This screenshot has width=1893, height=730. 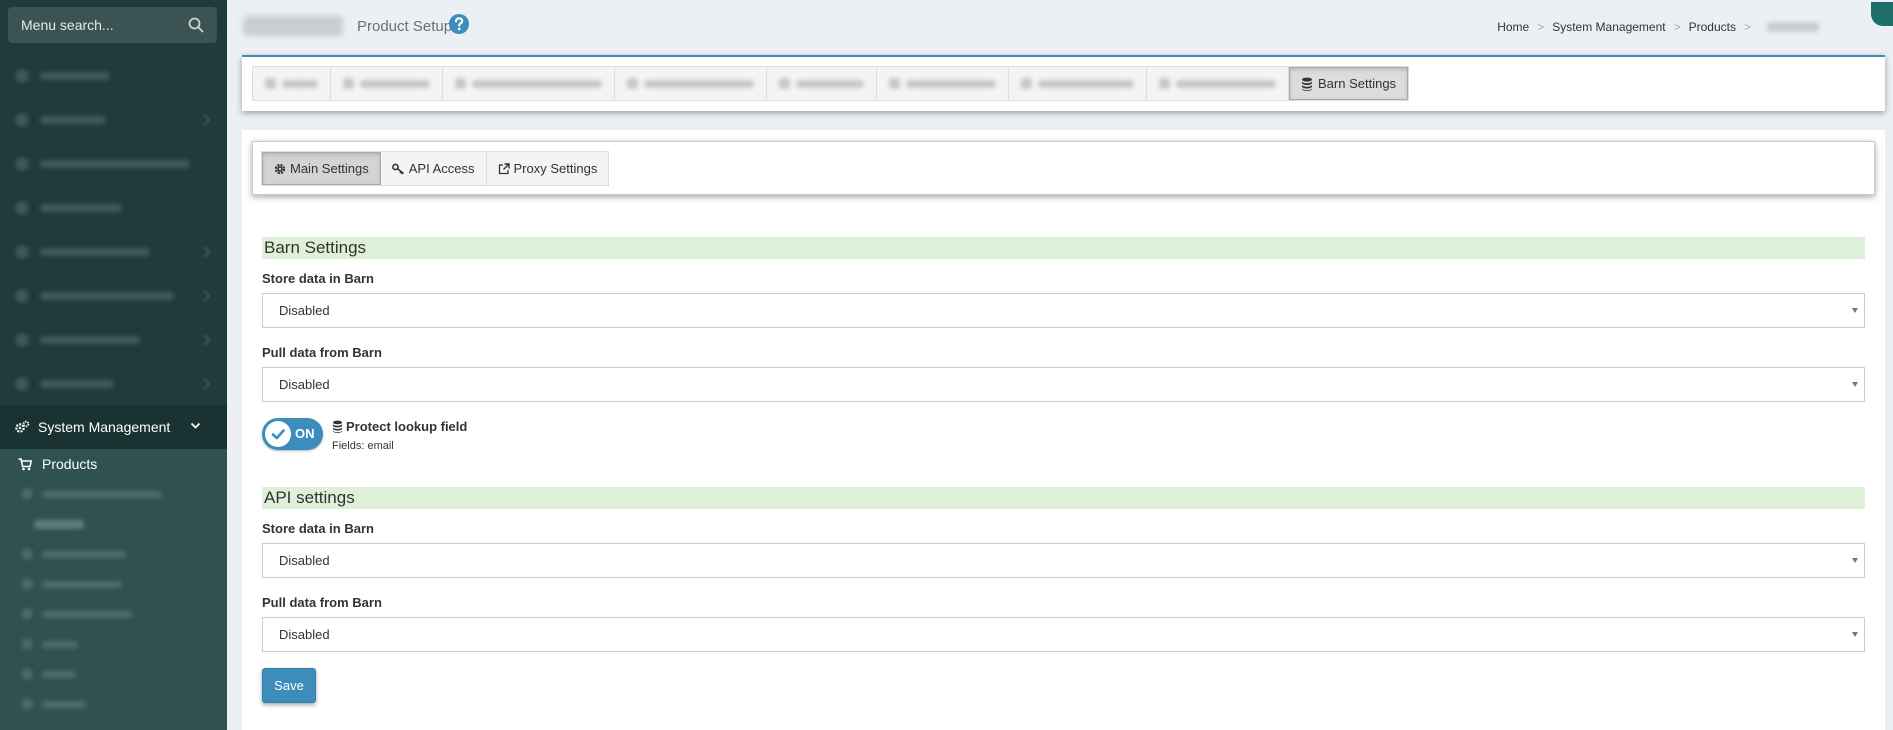 I want to click on breadcrumb-system-management: System Management, so click(x=1608, y=27).